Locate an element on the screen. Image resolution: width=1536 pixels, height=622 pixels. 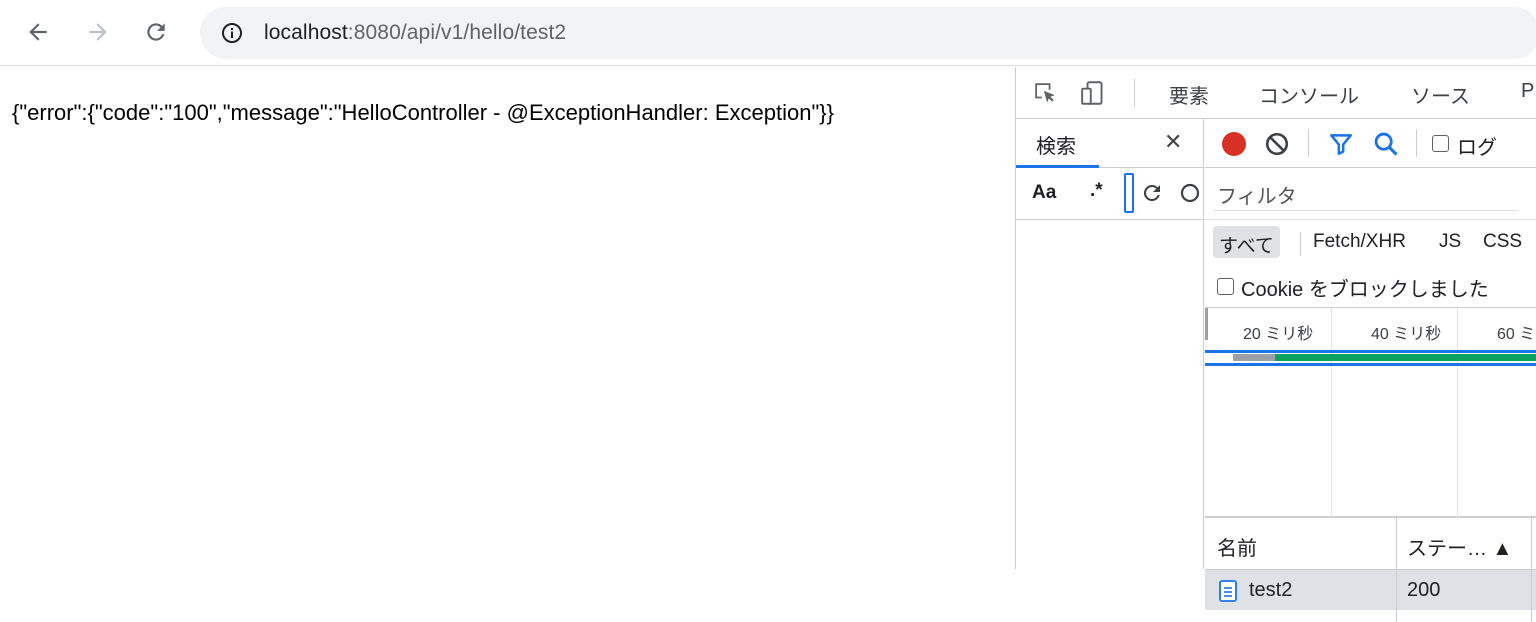
close-icon: ✕ is located at coordinates (1173, 142).